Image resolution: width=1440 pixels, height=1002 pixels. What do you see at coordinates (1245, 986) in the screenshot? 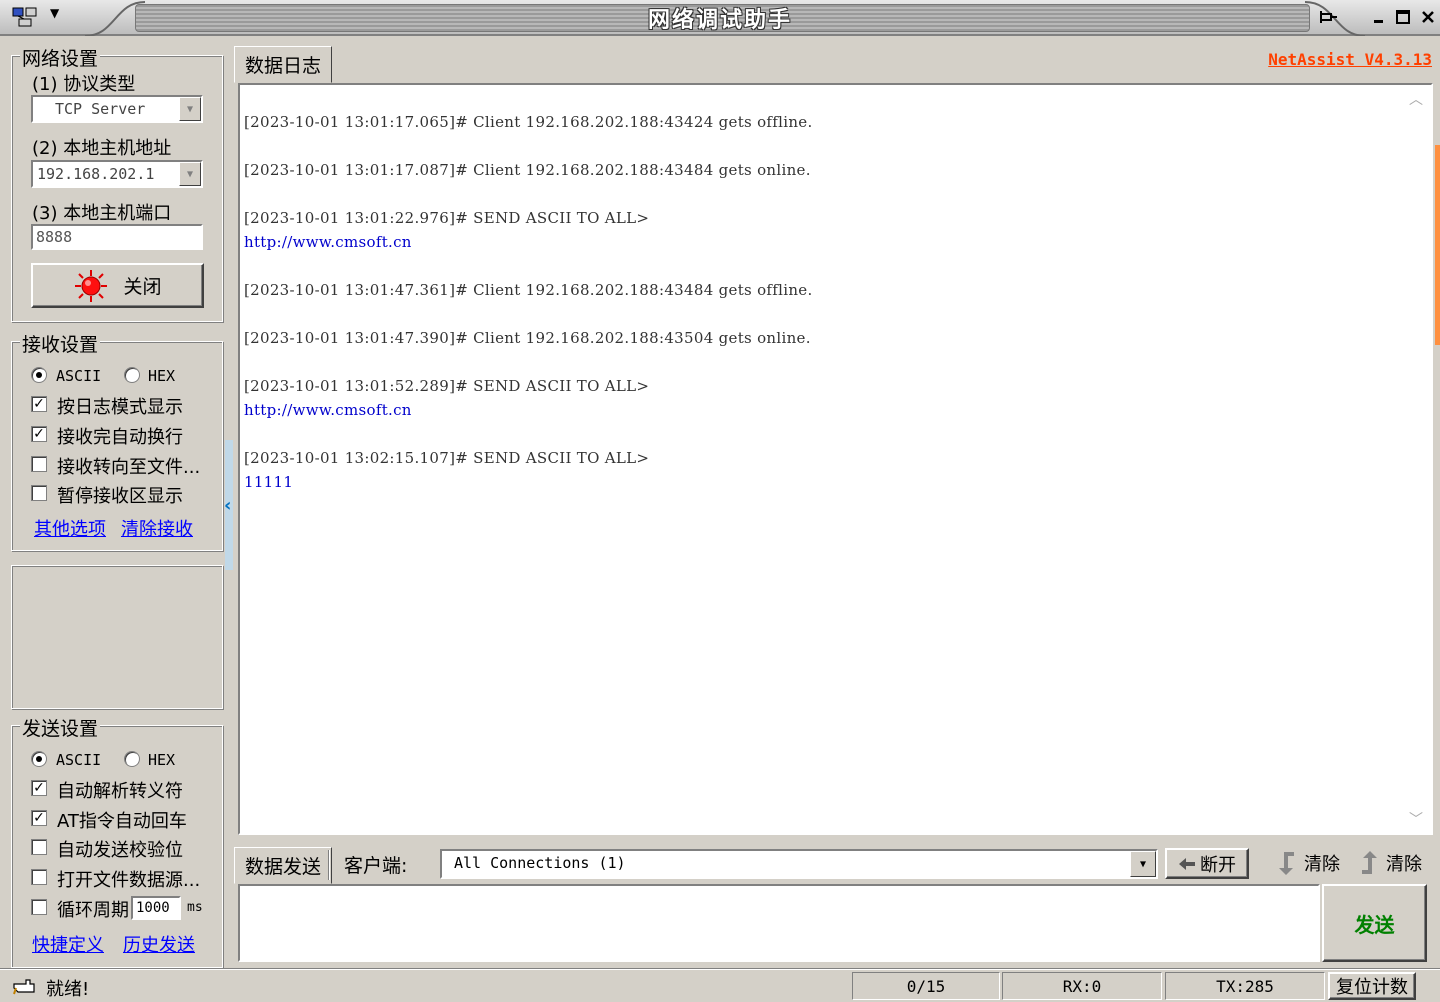
I see `status-tx: TX:285` at bounding box center [1245, 986].